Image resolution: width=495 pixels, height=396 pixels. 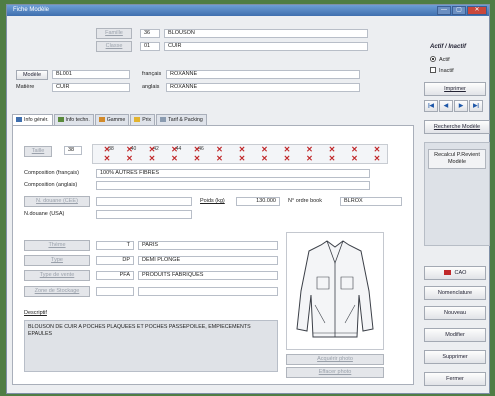 What do you see at coordinates (91, 87) in the screenshot?
I see `matiere-field: CUIR` at bounding box center [91, 87].